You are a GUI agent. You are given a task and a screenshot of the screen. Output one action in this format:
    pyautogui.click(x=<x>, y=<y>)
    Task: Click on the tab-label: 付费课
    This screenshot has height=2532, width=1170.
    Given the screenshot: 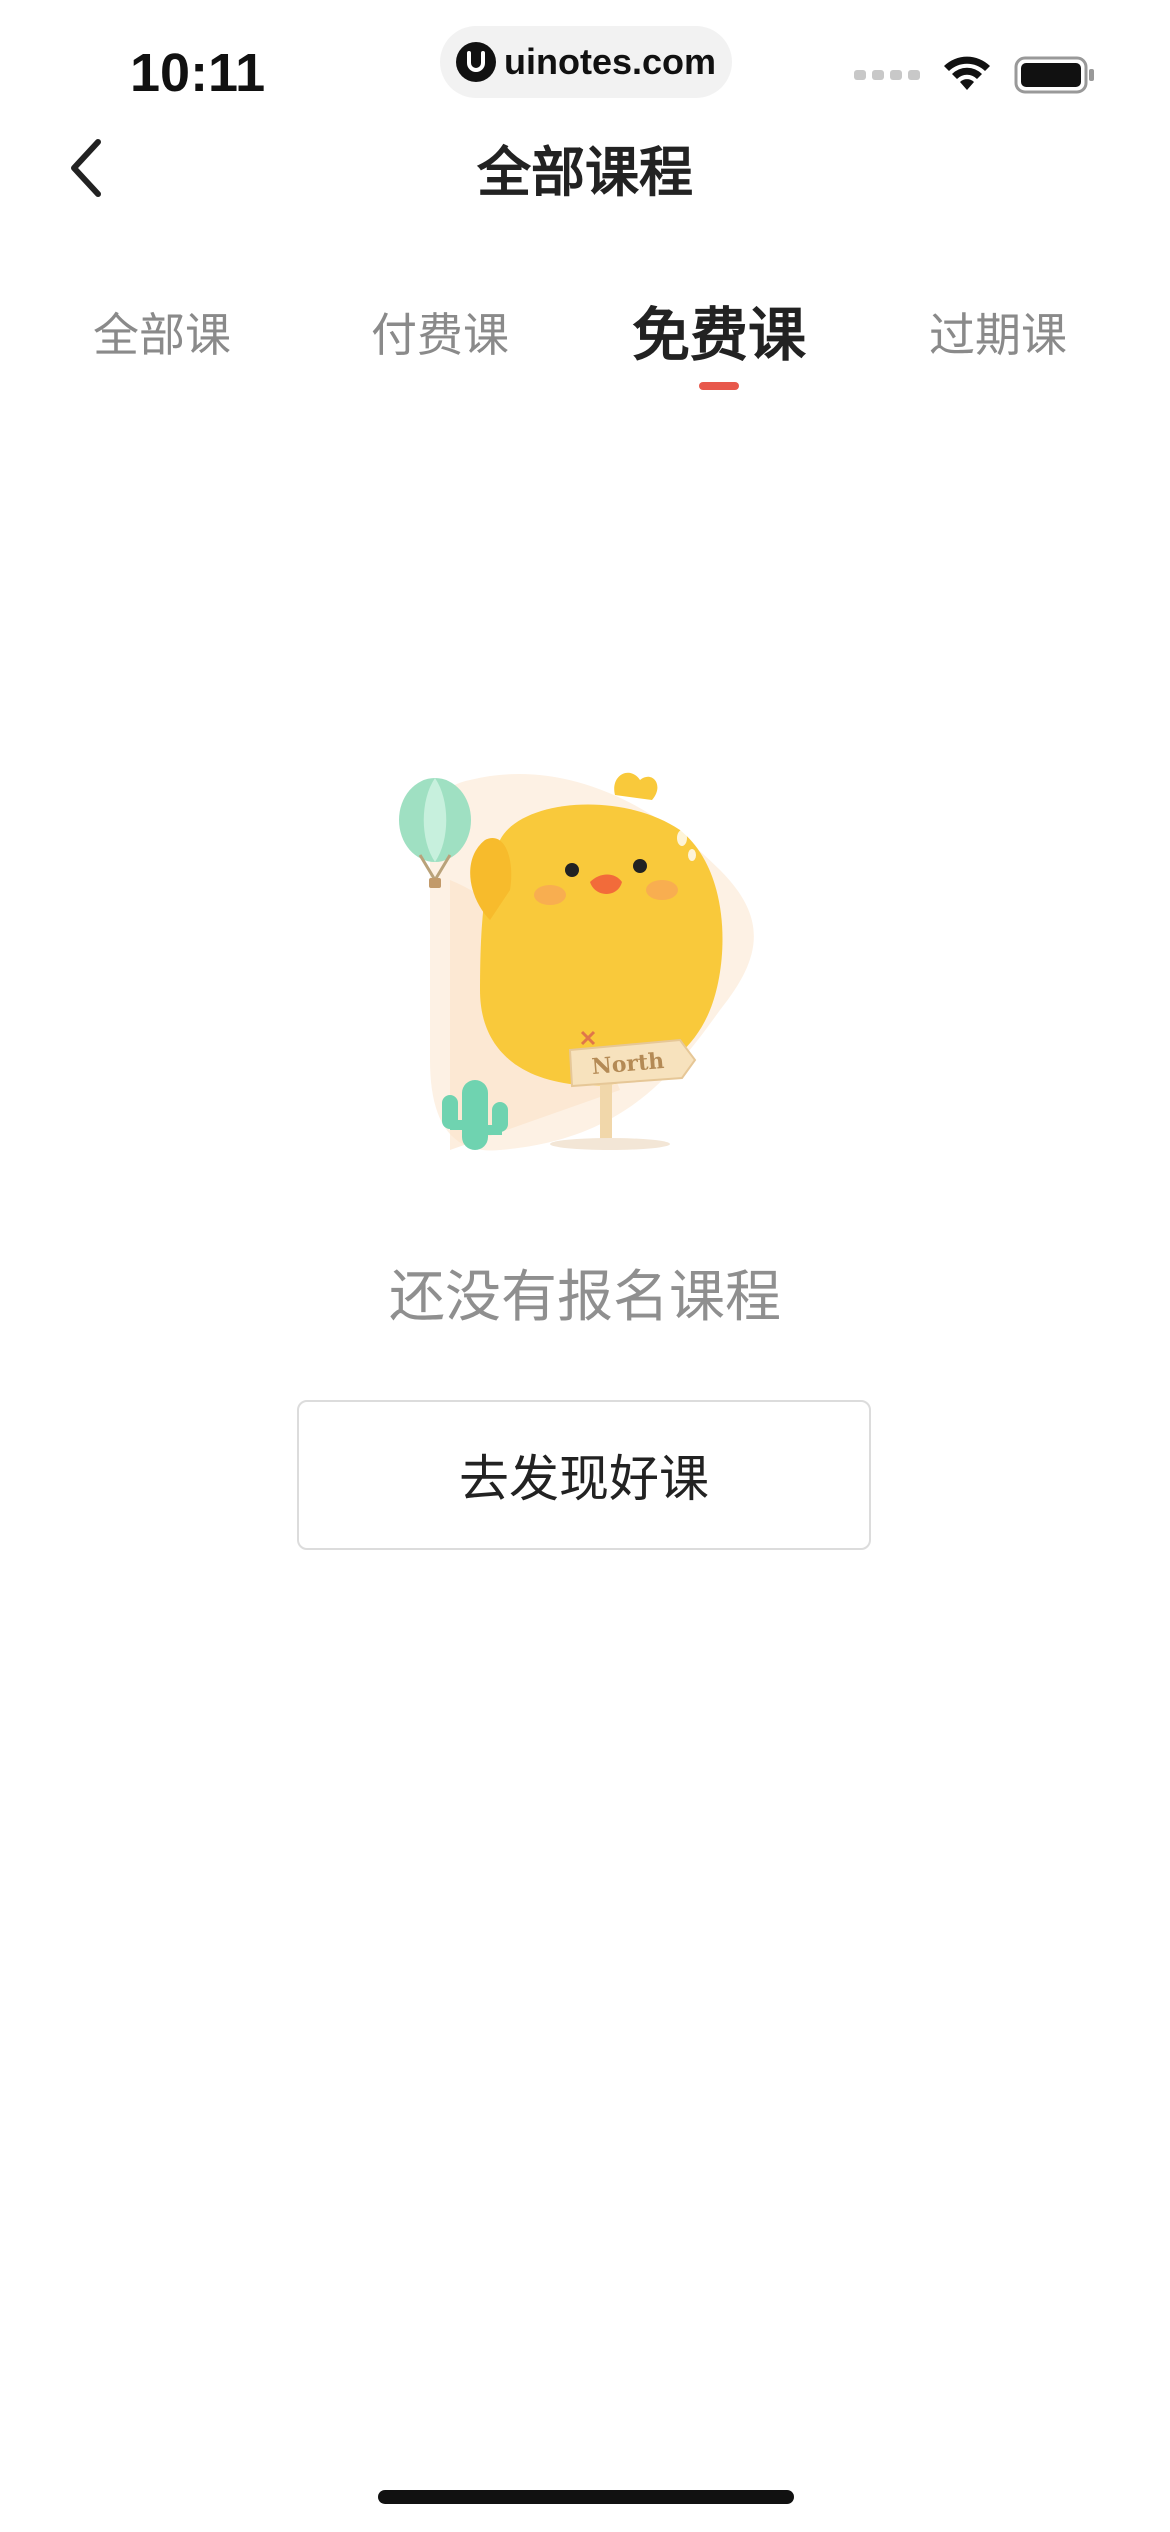 What is the action you would take?
    pyautogui.click(x=440, y=335)
    